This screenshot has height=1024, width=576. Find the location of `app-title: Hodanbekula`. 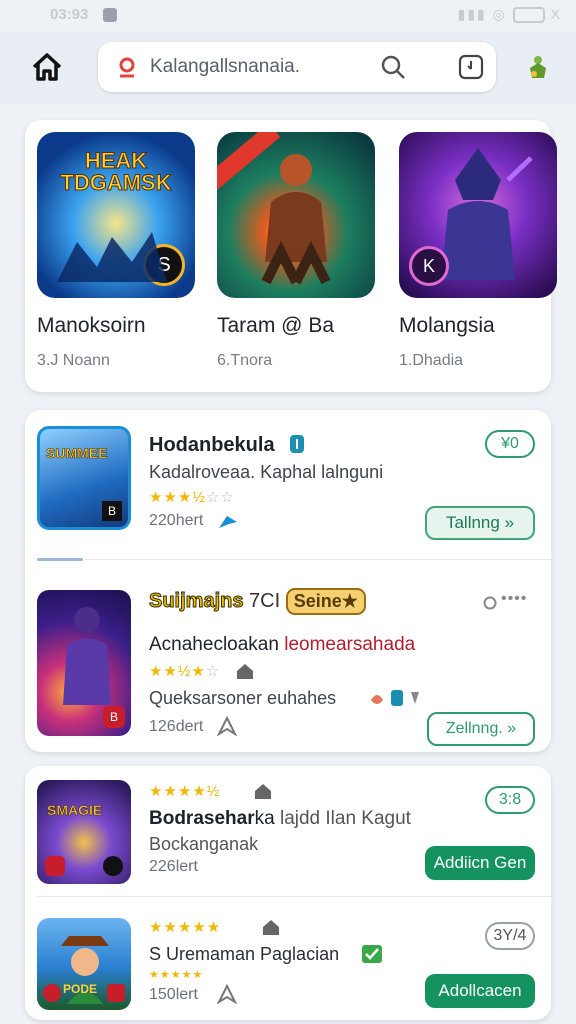

app-title: Hodanbekula is located at coordinates (212, 445).